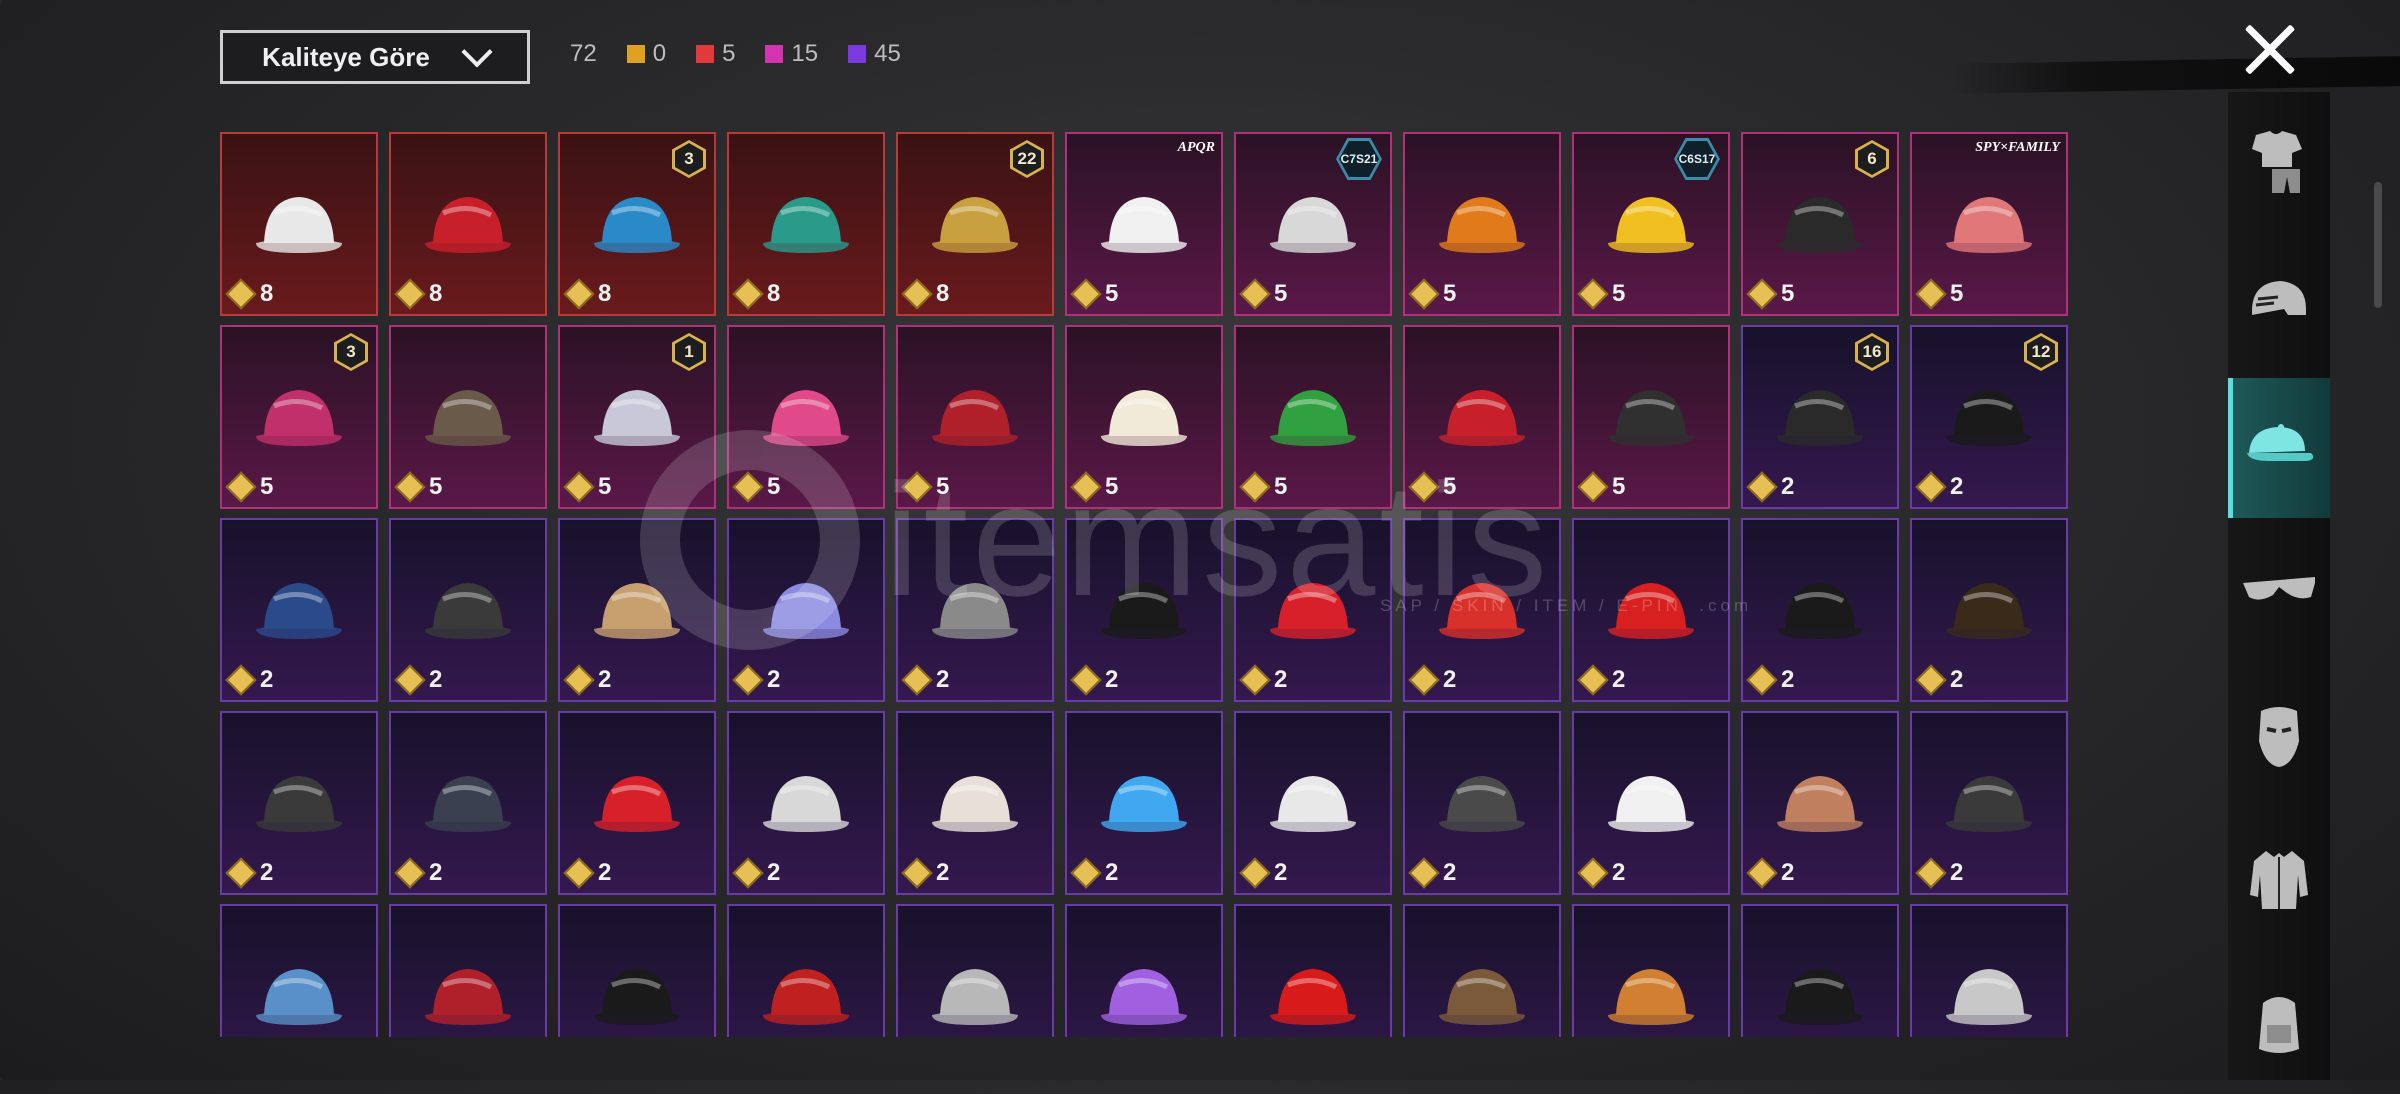 The width and height of the screenshot is (2400, 1094). I want to click on item-card-samurai-ponytail: 2, so click(299, 803).